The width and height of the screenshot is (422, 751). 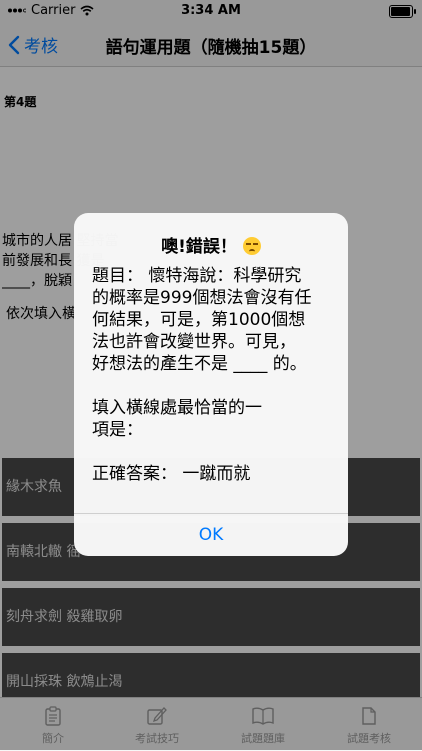 I want to click on alert-message-line: 好想法的產生不是 ____ 的。, so click(x=199, y=364).